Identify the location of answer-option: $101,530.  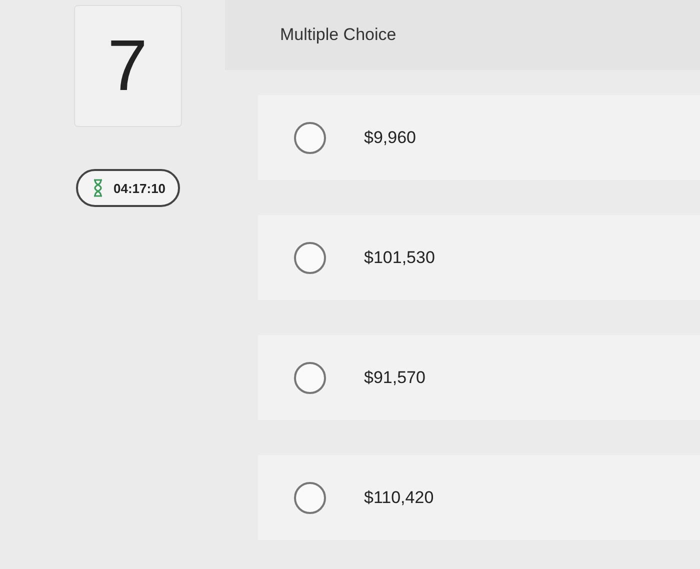
(479, 257).